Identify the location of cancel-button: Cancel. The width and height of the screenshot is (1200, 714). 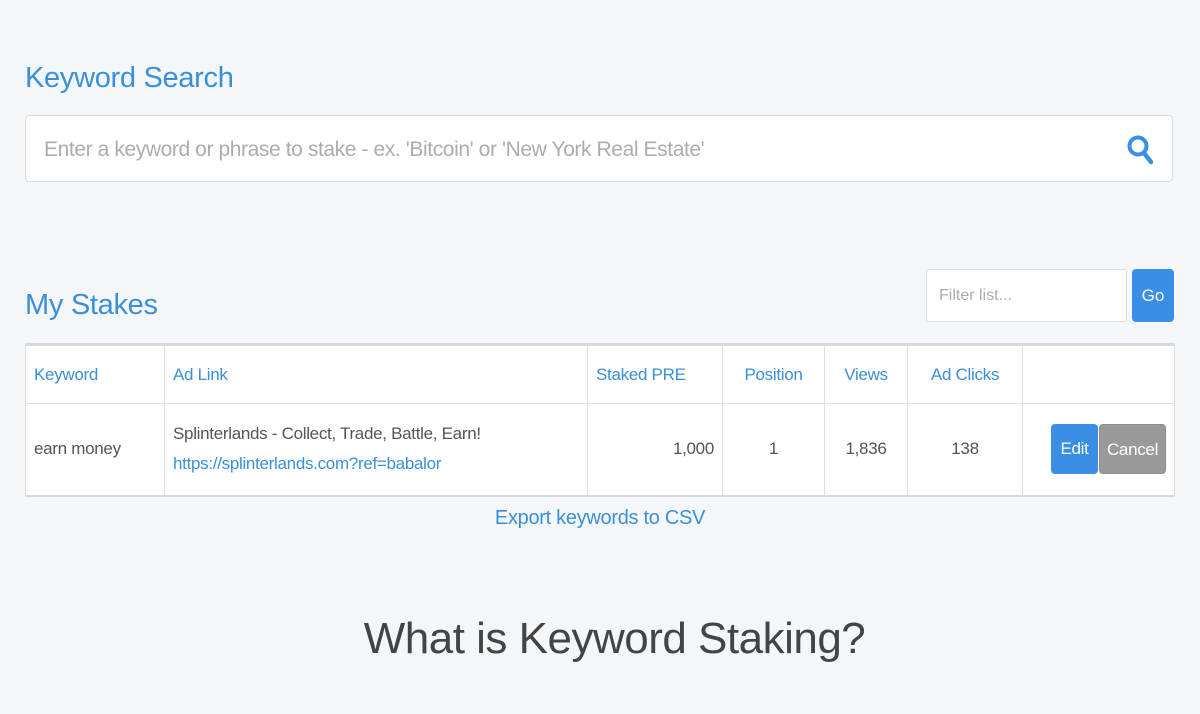
(1132, 449).